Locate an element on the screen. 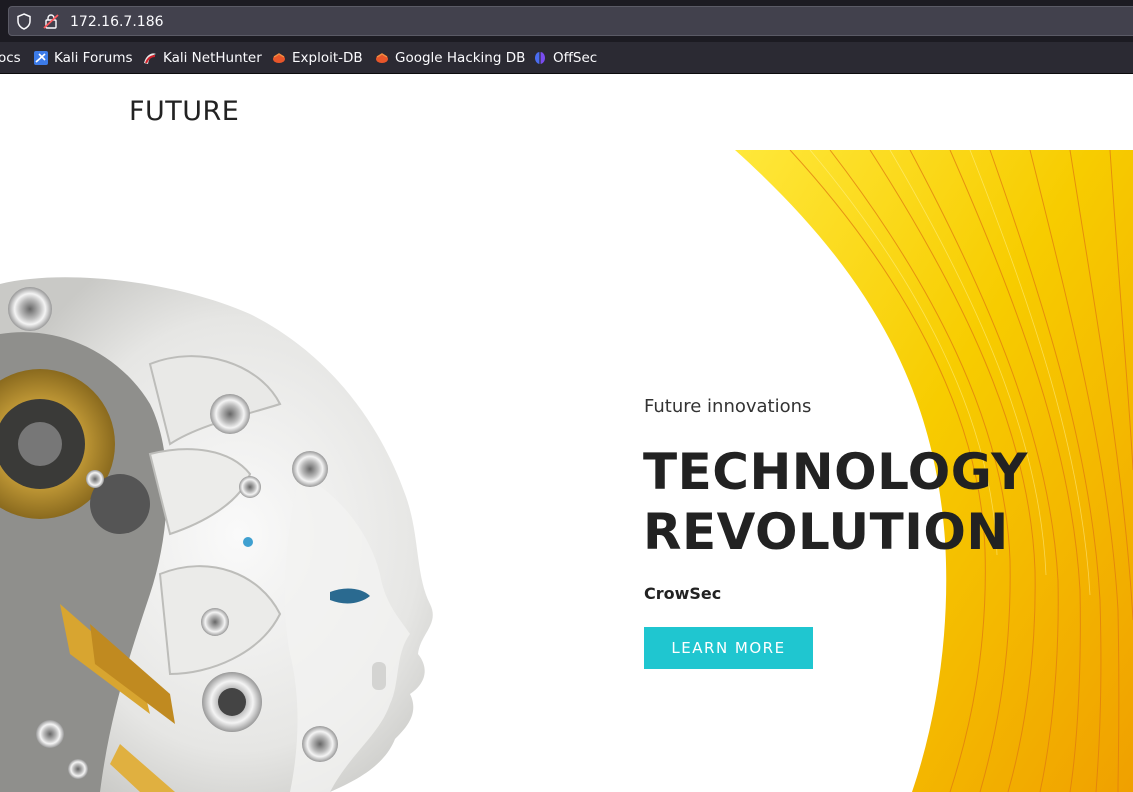 The image size is (1133, 792). offsec-icon is located at coordinates (540, 58).